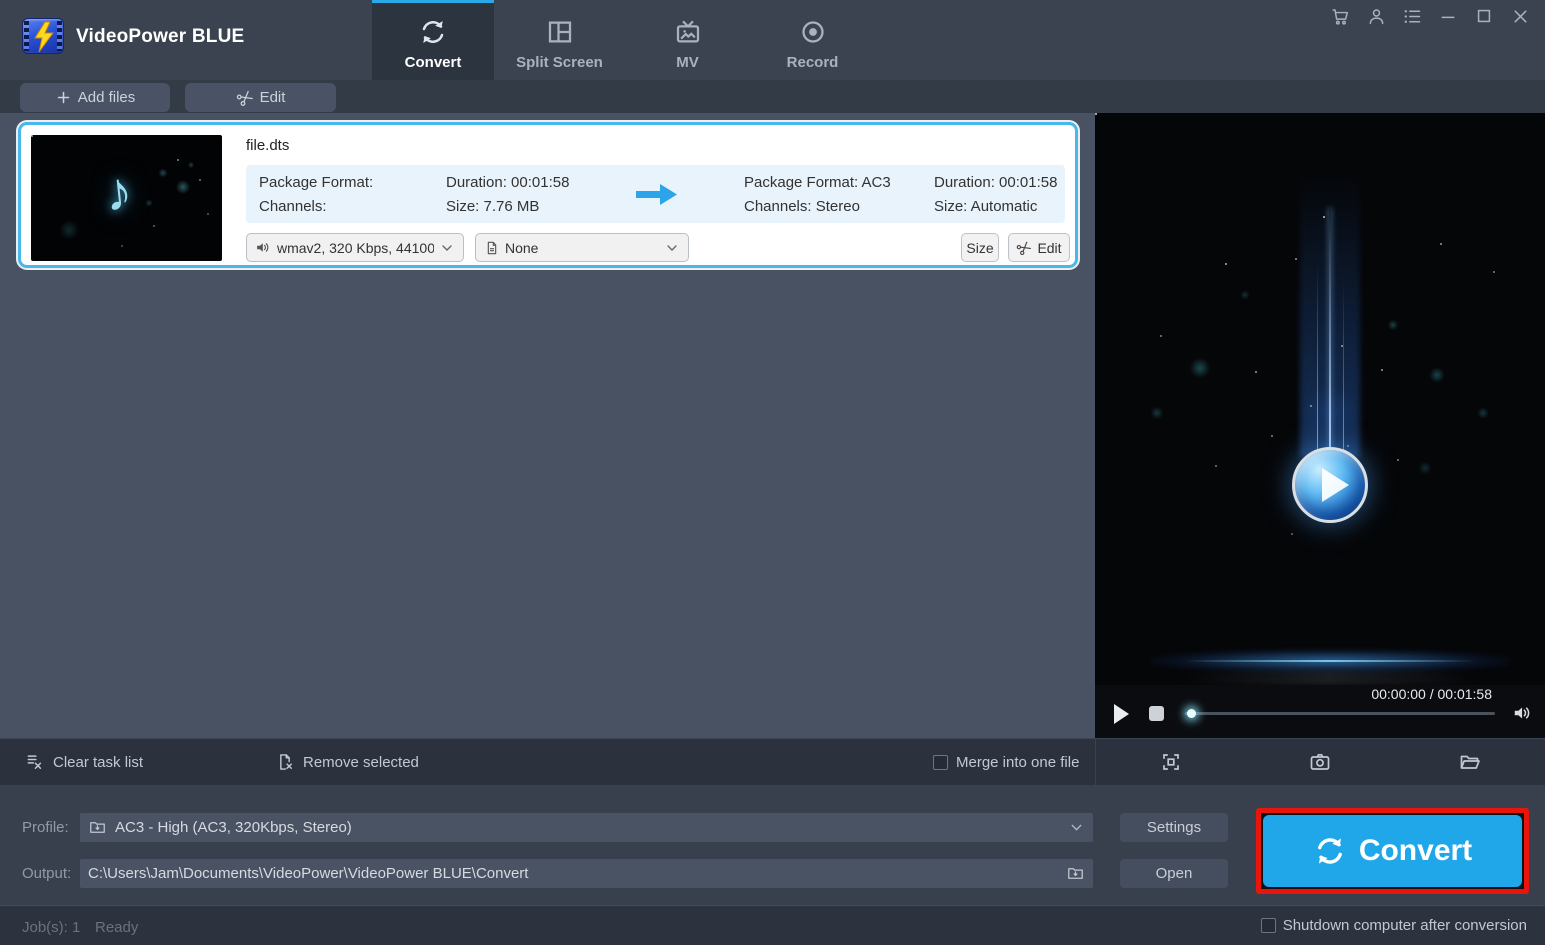  Describe the element at coordinates (1340, 713) in the screenshot. I see `seek-slider` at that location.